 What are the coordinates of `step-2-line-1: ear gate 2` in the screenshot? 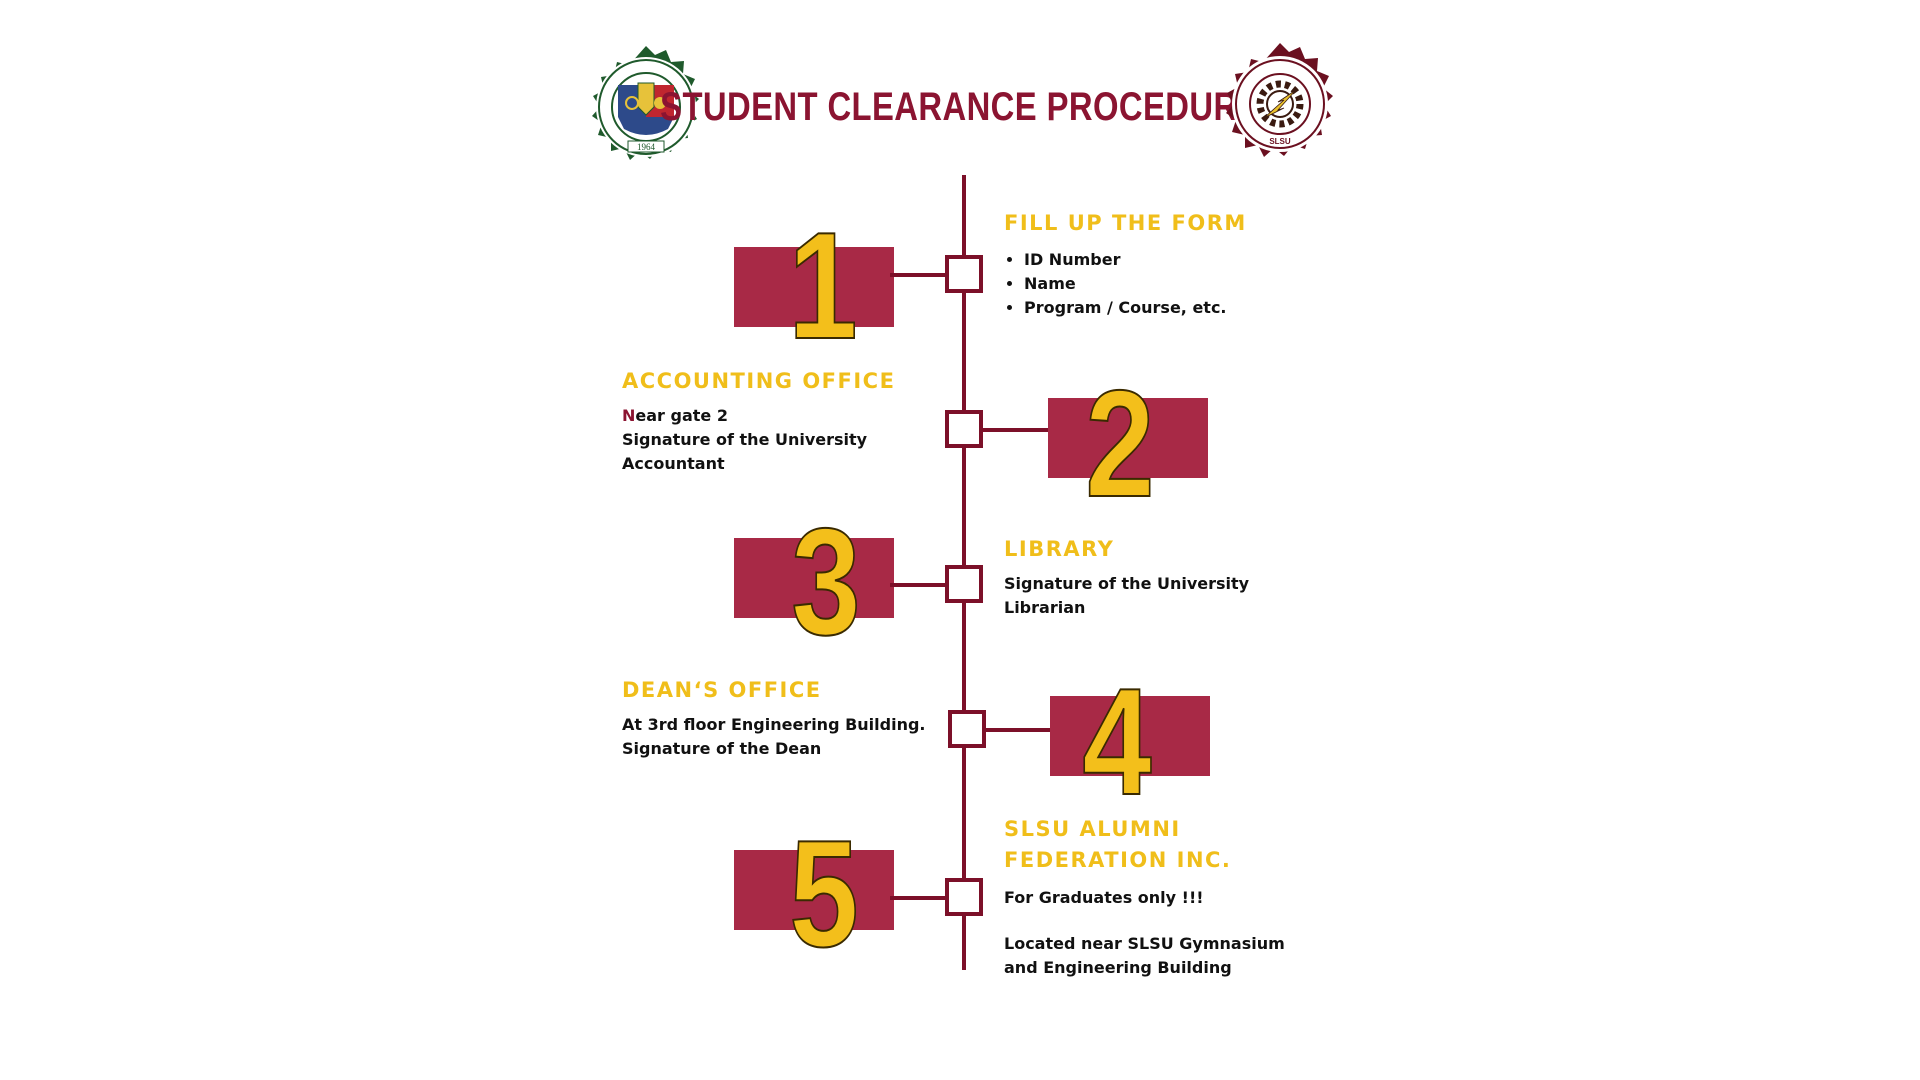 It's located at (681, 415).